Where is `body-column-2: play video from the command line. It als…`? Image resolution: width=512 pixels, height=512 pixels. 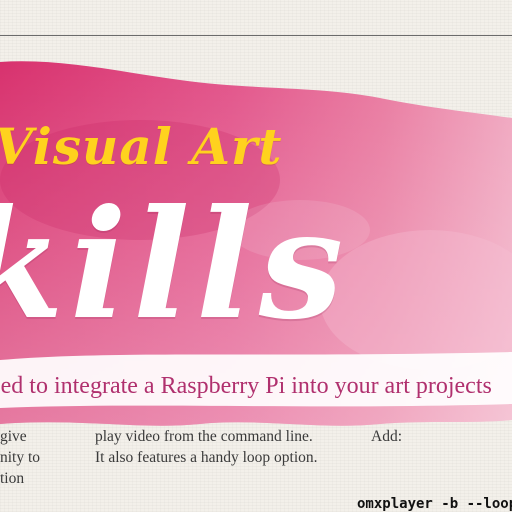 body-column-2: play video from the command line. It als… is located at coordinates (220, 447).